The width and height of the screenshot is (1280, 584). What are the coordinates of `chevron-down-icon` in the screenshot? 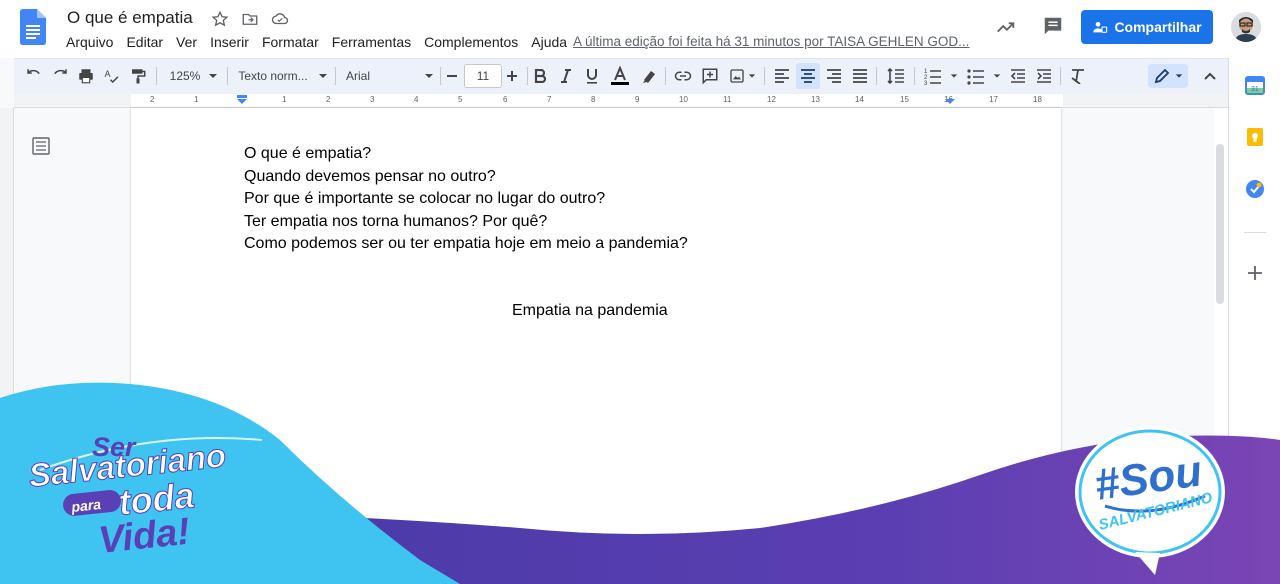 It's located at (322, 76).